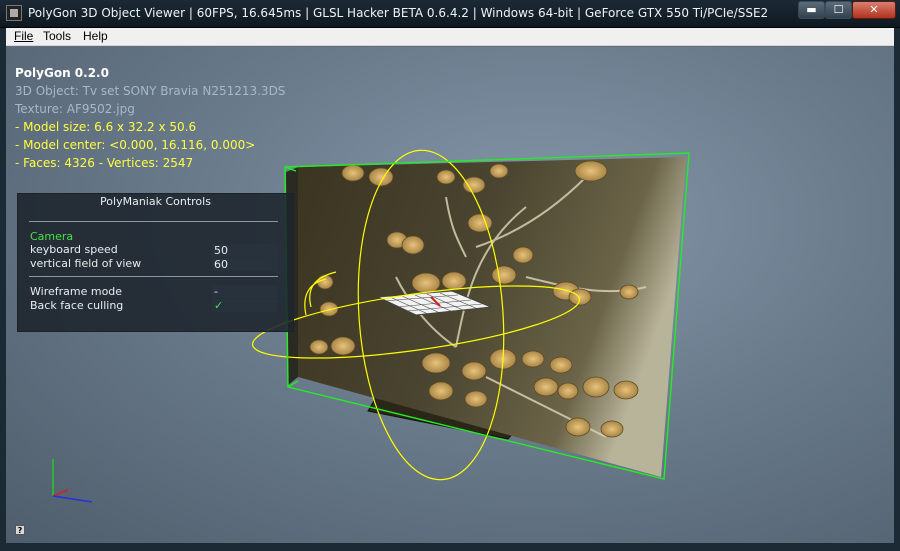 The height and width of the screenshot is (551, 900). I want to click on window-border-bottom, so click(450, 547).